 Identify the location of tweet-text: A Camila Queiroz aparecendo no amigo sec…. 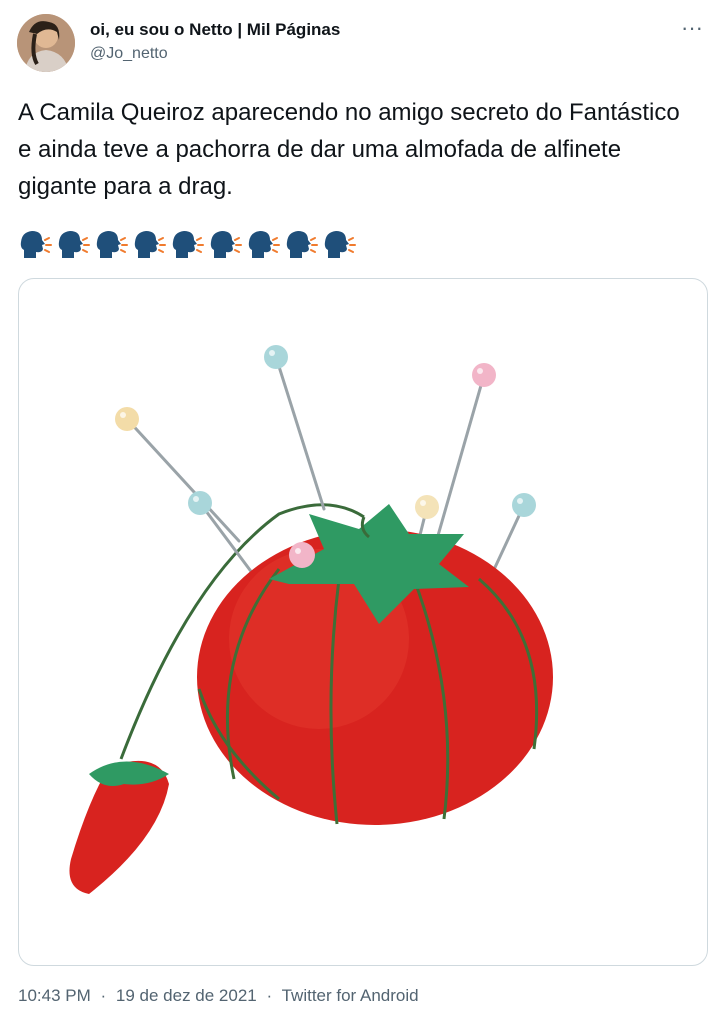
(349, 149).